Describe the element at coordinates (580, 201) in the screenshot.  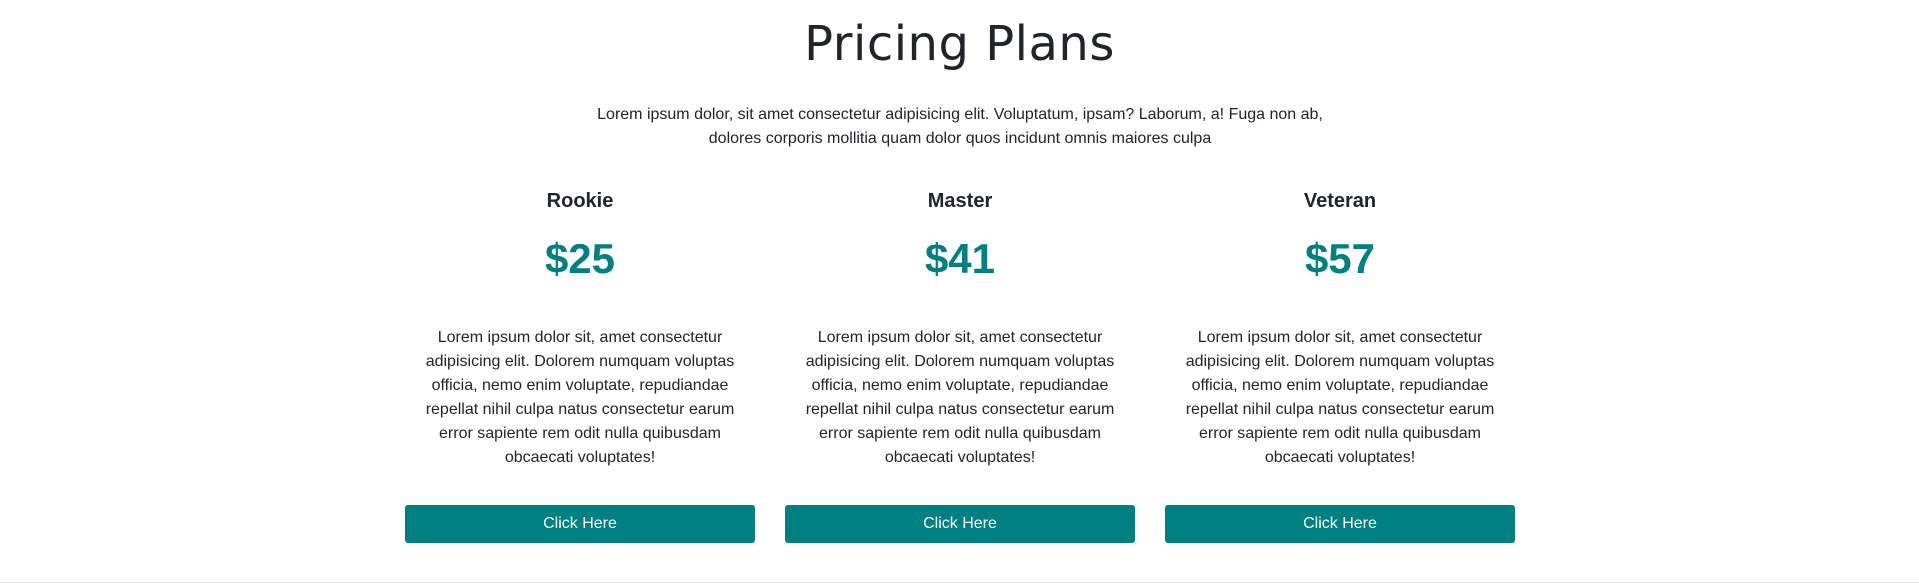
I see `plan-name: Rookie` at that location.